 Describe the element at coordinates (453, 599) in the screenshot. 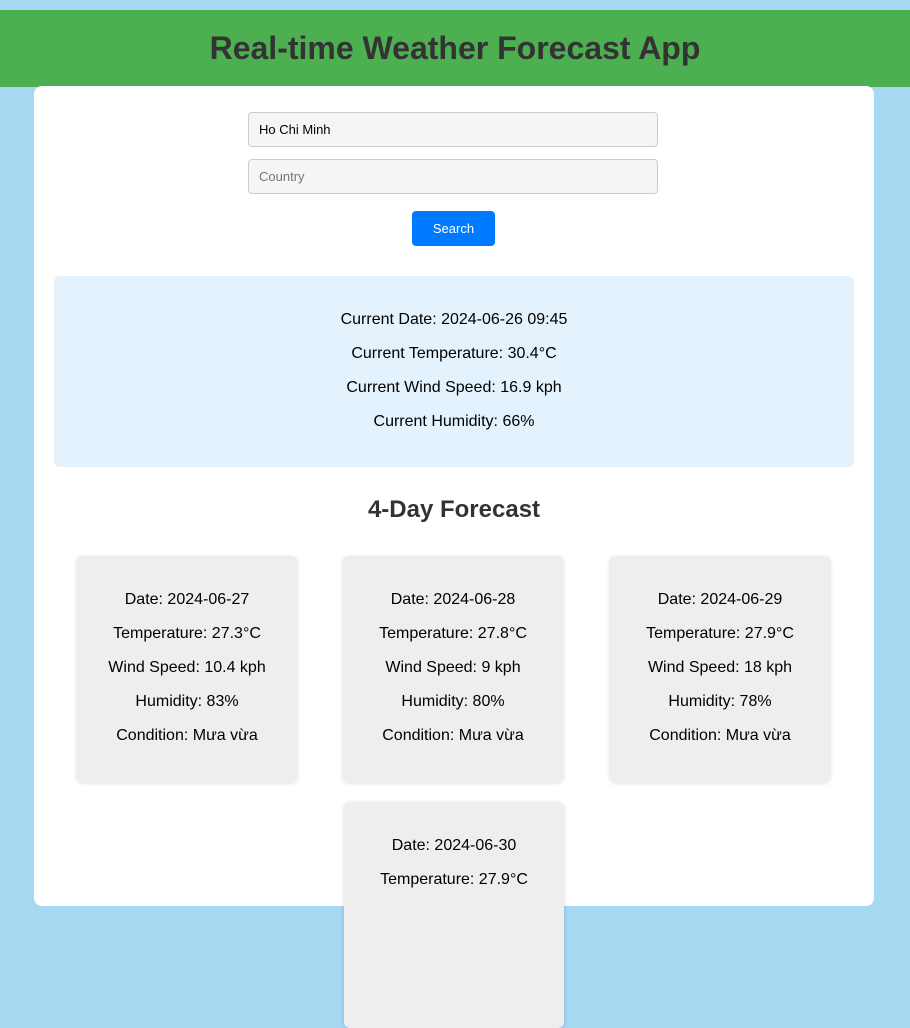

I see `forecast-date: Date: 2024-06-28` at that location.